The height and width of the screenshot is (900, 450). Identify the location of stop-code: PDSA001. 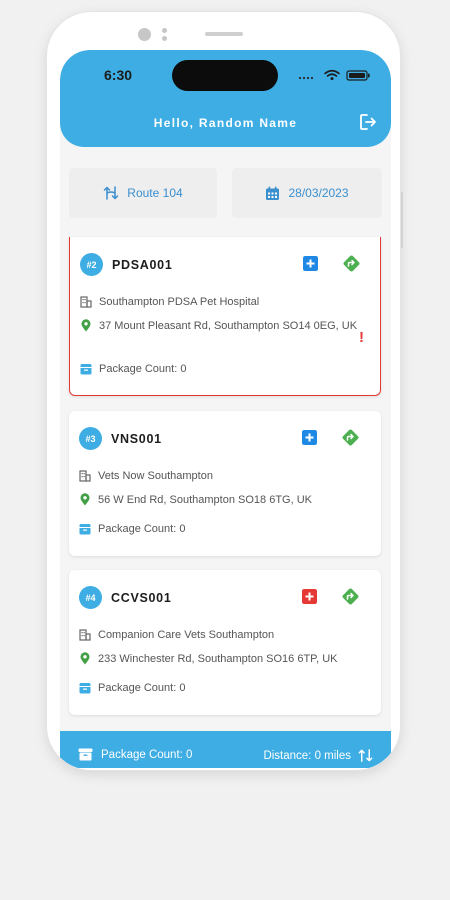
(142, 265).